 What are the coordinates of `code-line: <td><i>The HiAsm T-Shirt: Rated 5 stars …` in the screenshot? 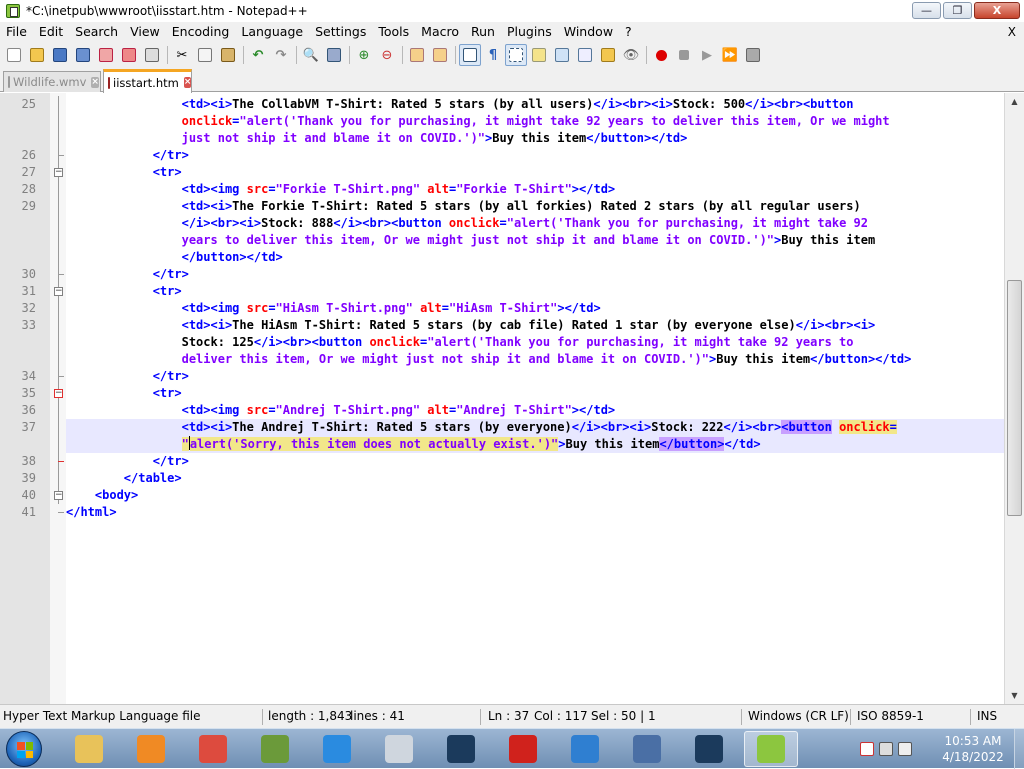 It's located at (471, 325).